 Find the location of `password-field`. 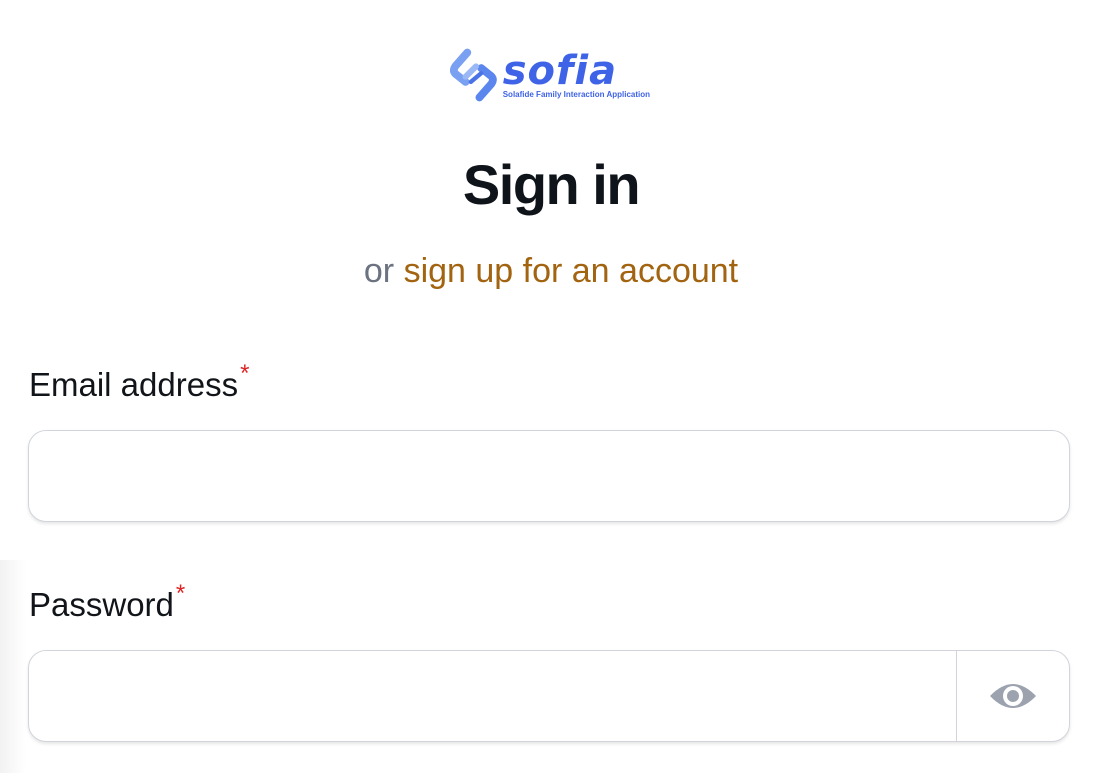

password-field is located at coordinates (492, 696).